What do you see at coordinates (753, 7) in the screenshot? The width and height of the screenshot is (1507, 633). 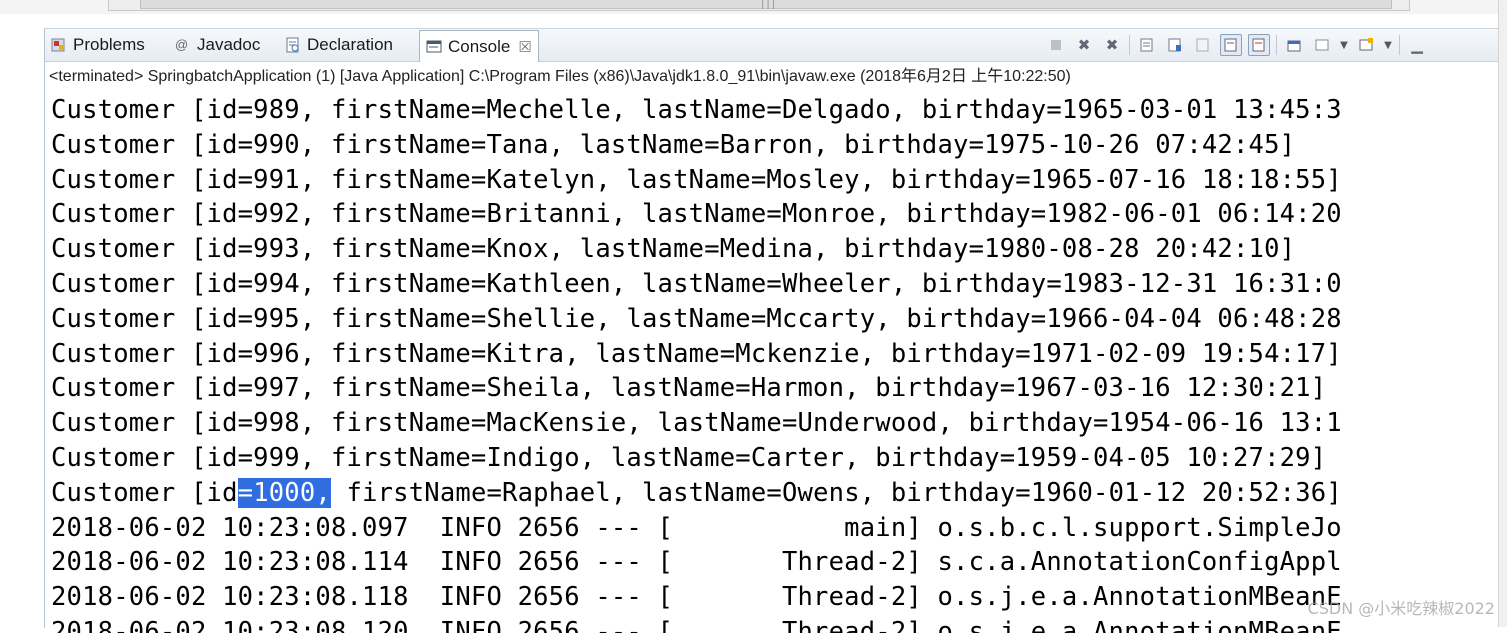 I see `top-scrollbar: ◀ |||` at bounding box center [753, 7].